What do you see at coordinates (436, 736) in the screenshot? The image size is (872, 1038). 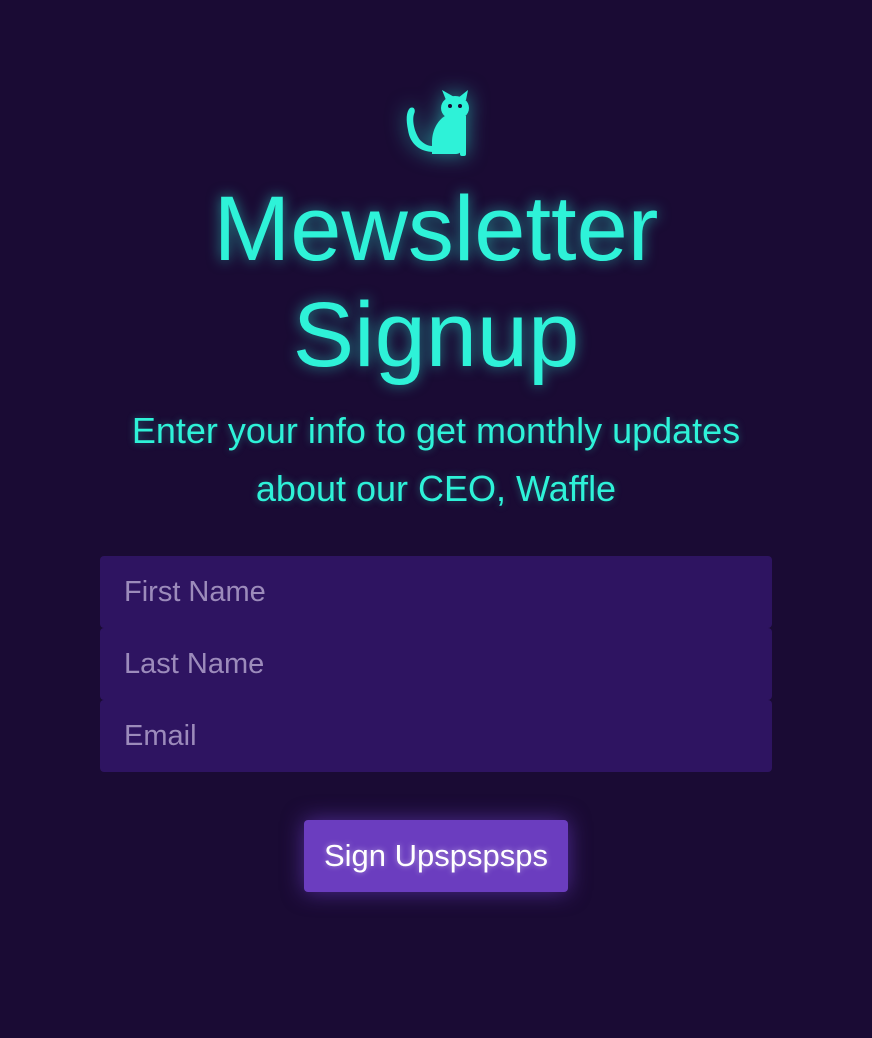 I see `email-input` at bounding box center [436, 736].